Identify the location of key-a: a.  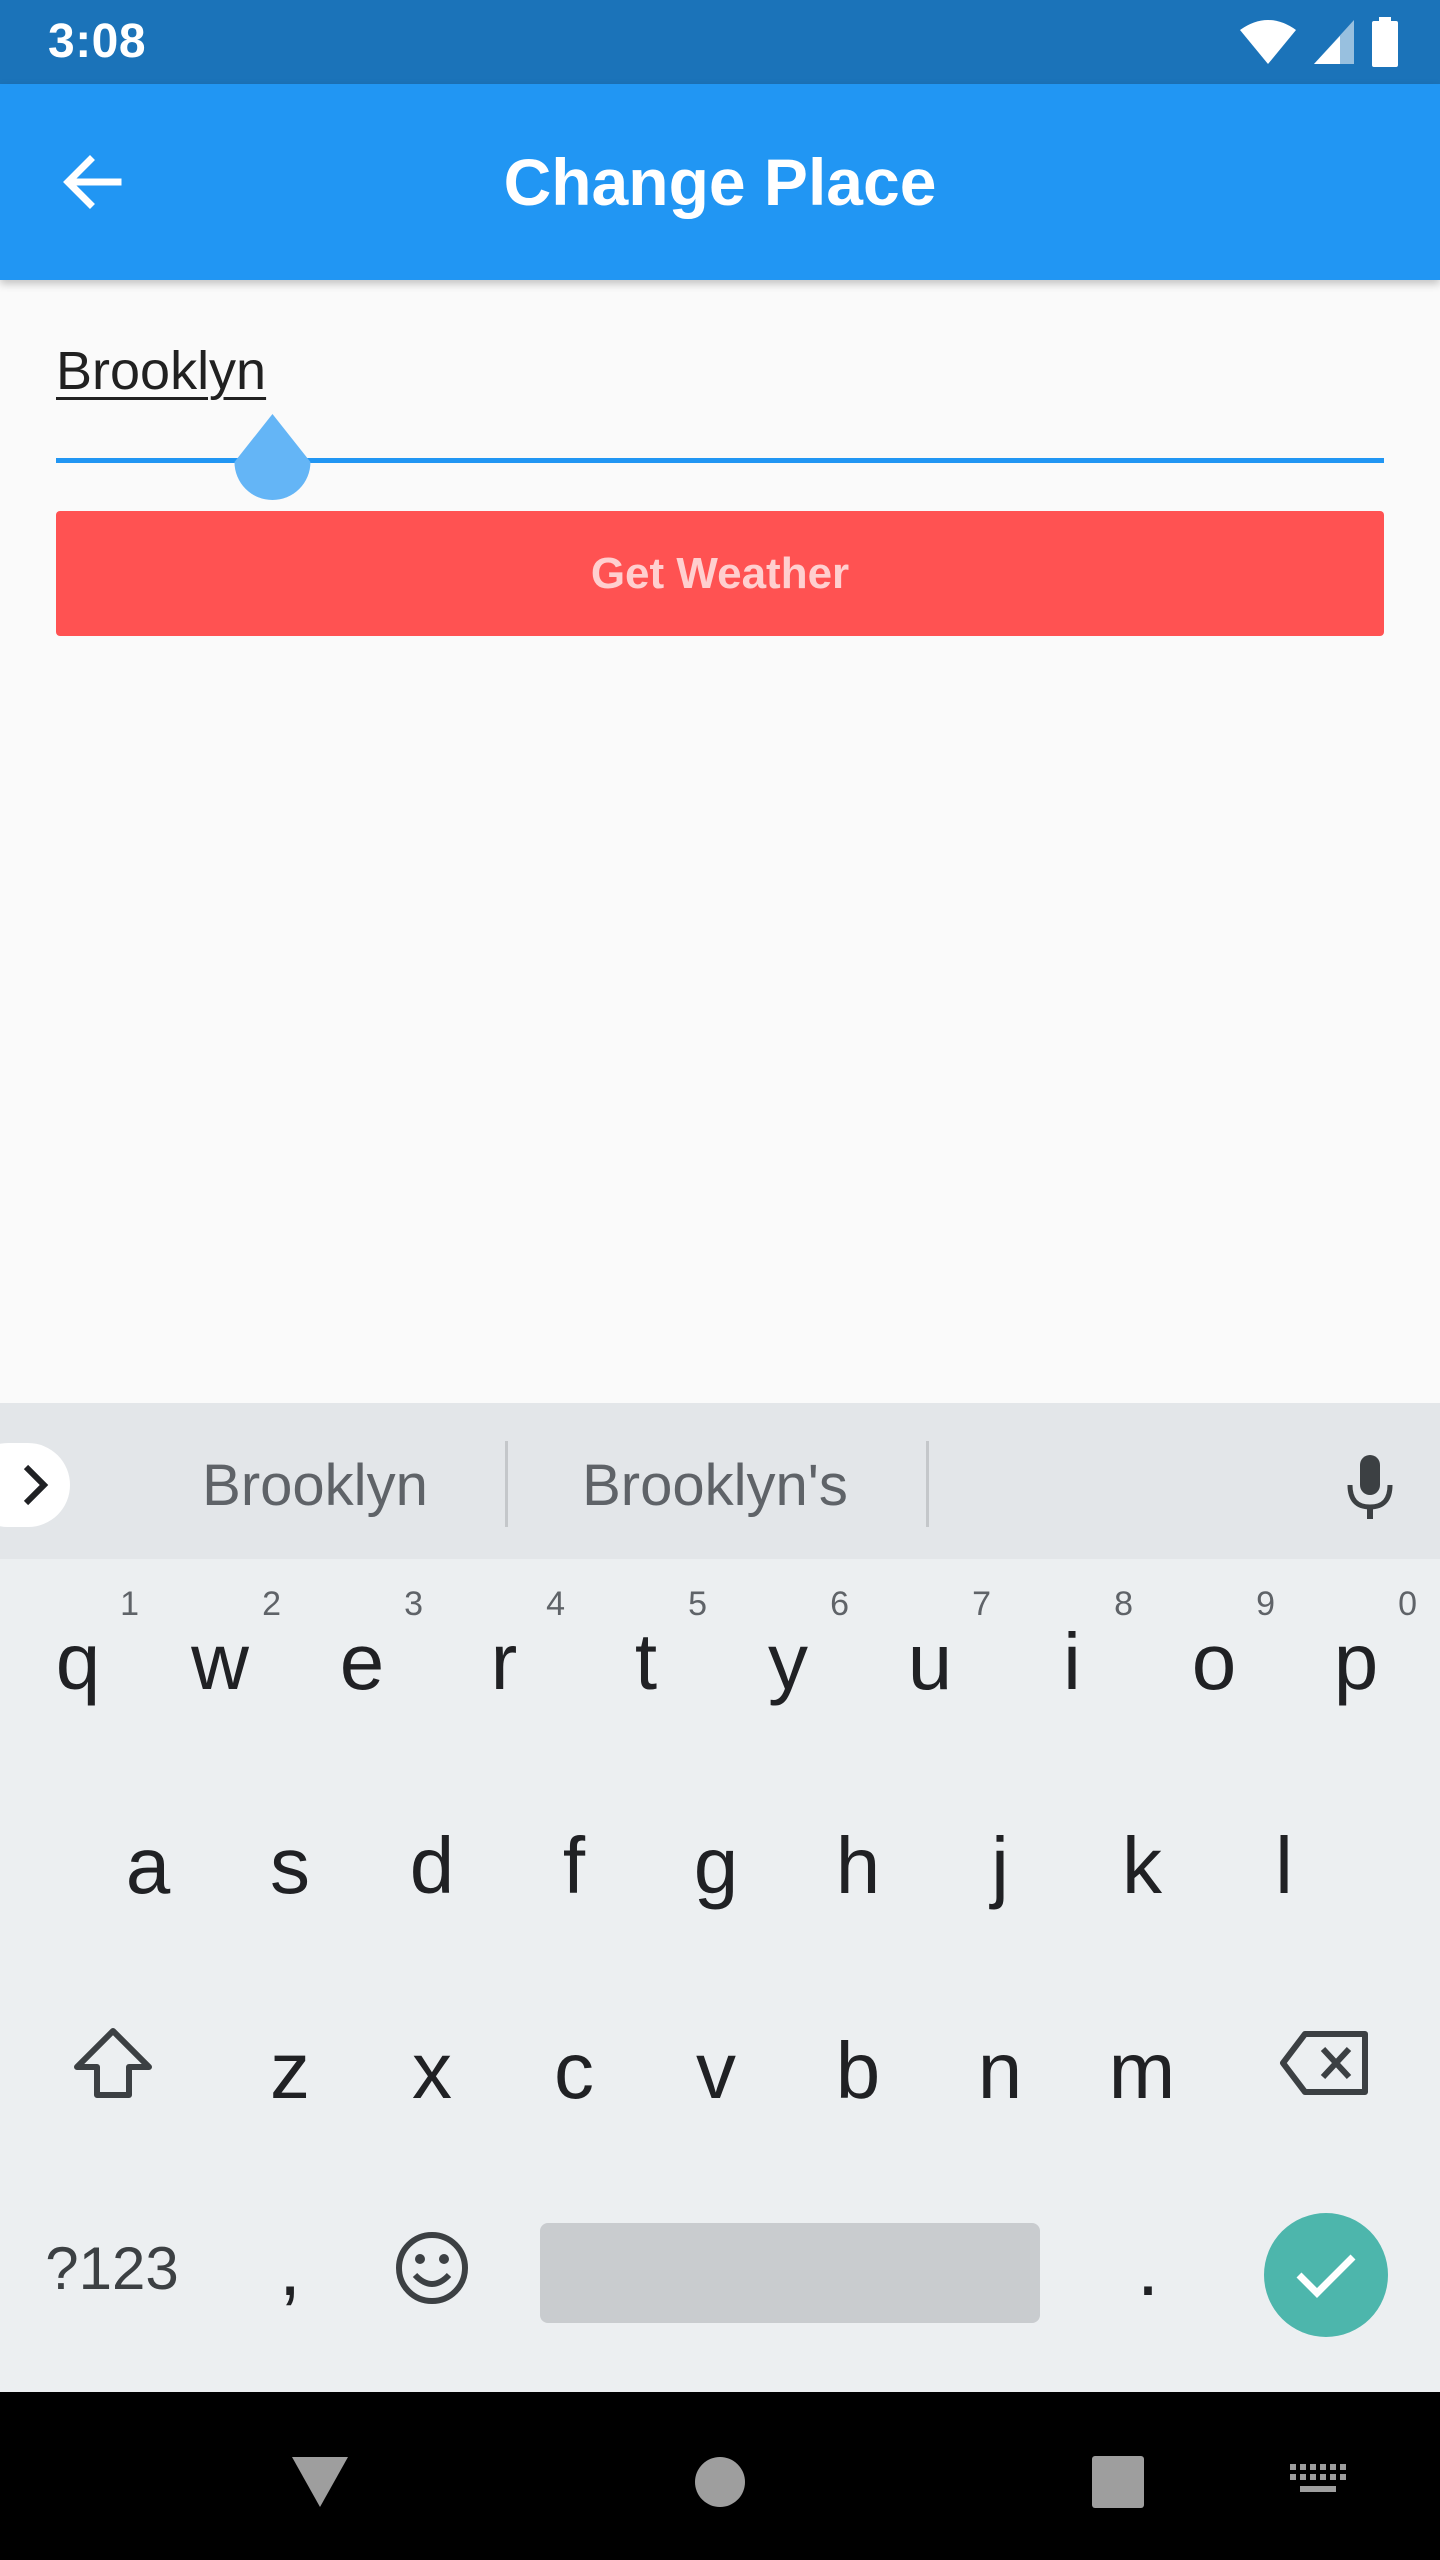
(148, 1858).